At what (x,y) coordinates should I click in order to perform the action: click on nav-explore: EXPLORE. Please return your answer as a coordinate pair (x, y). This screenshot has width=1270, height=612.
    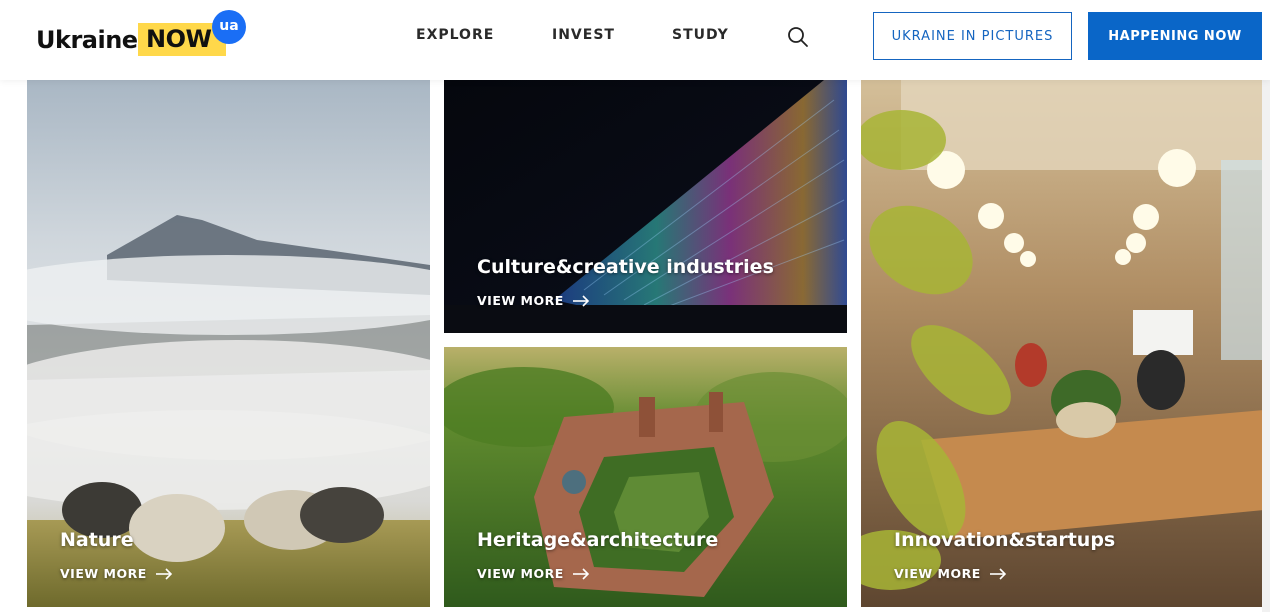
    Looking at the image, I should click on (455, 35).